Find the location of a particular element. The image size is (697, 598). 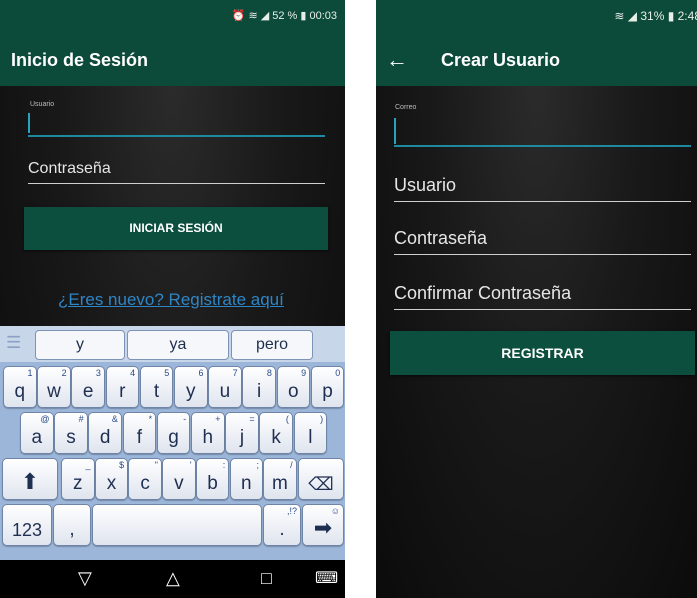

key-hint: / is located at coordinates (291, 465).